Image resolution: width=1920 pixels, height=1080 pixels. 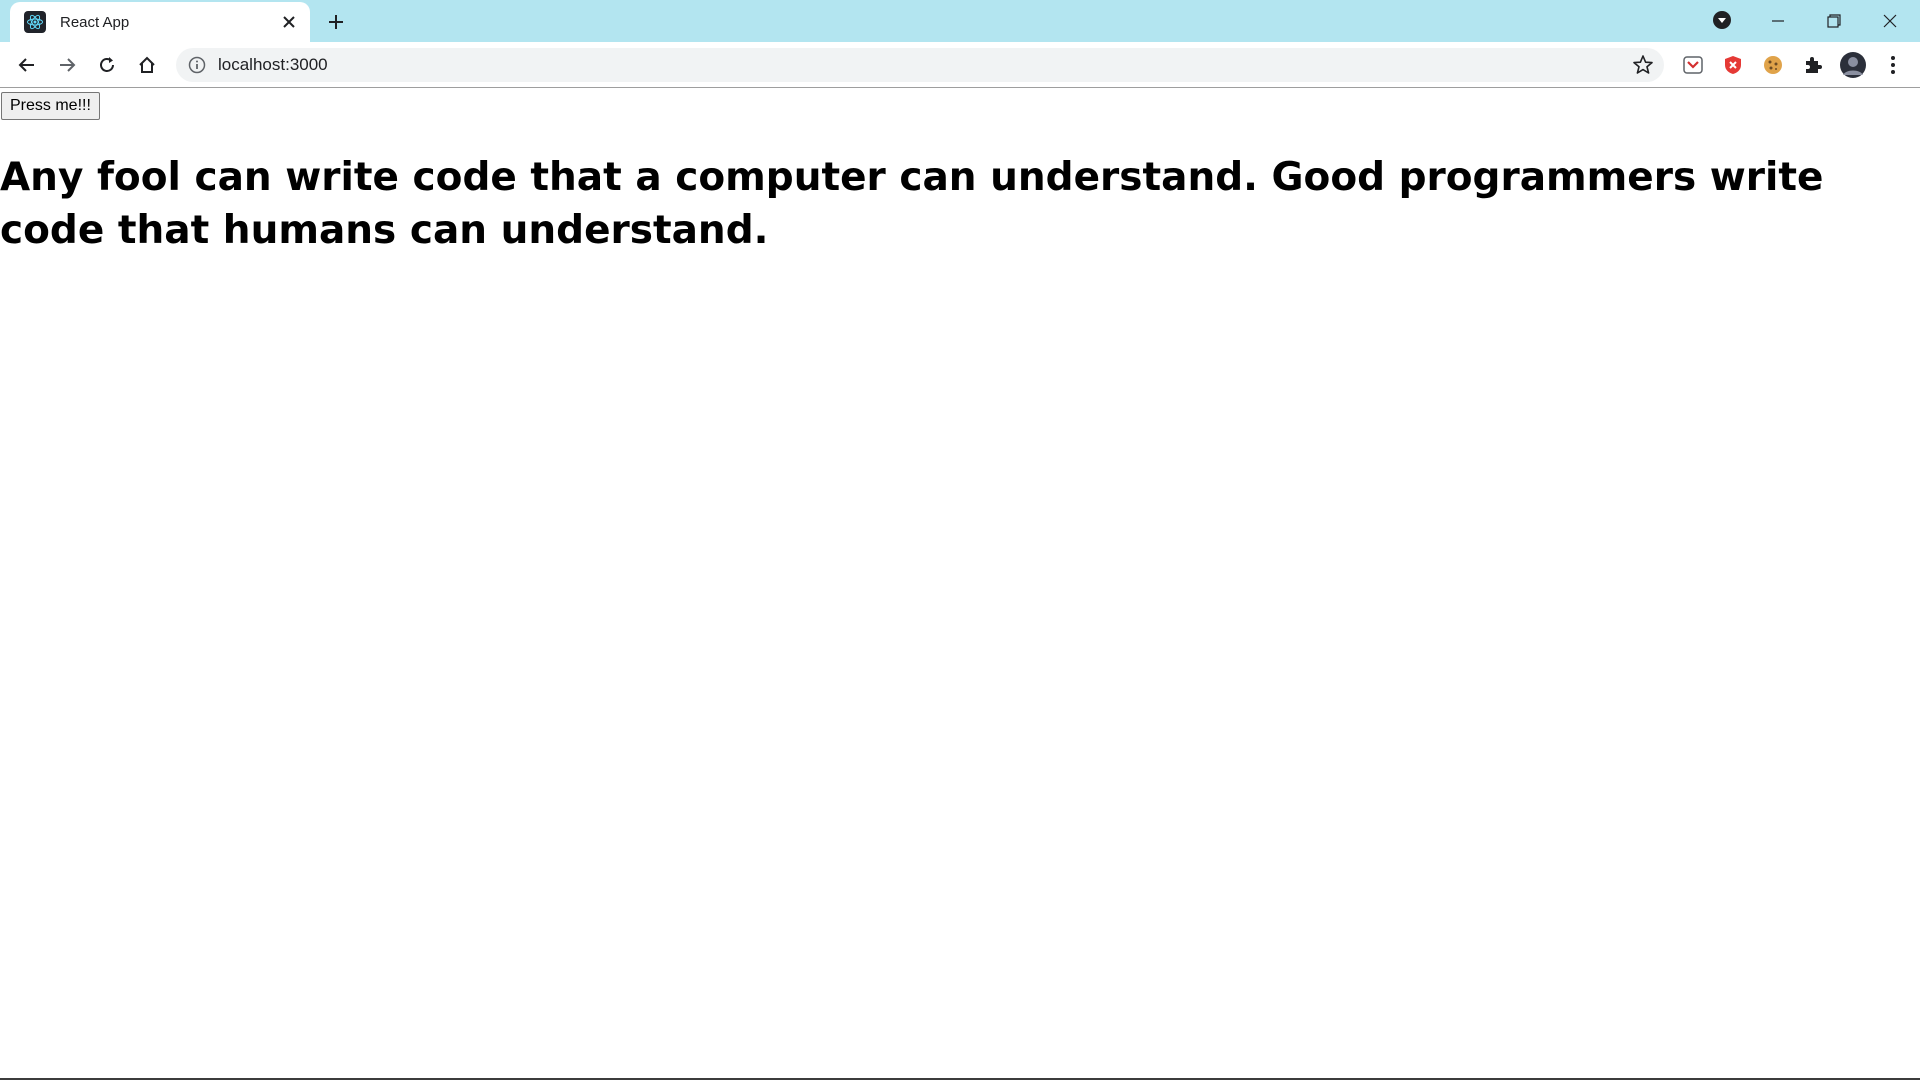 What do you see at coordinates (289, 22) in the screenshot?
I see `close-icon` at bounding box center [289, 22].